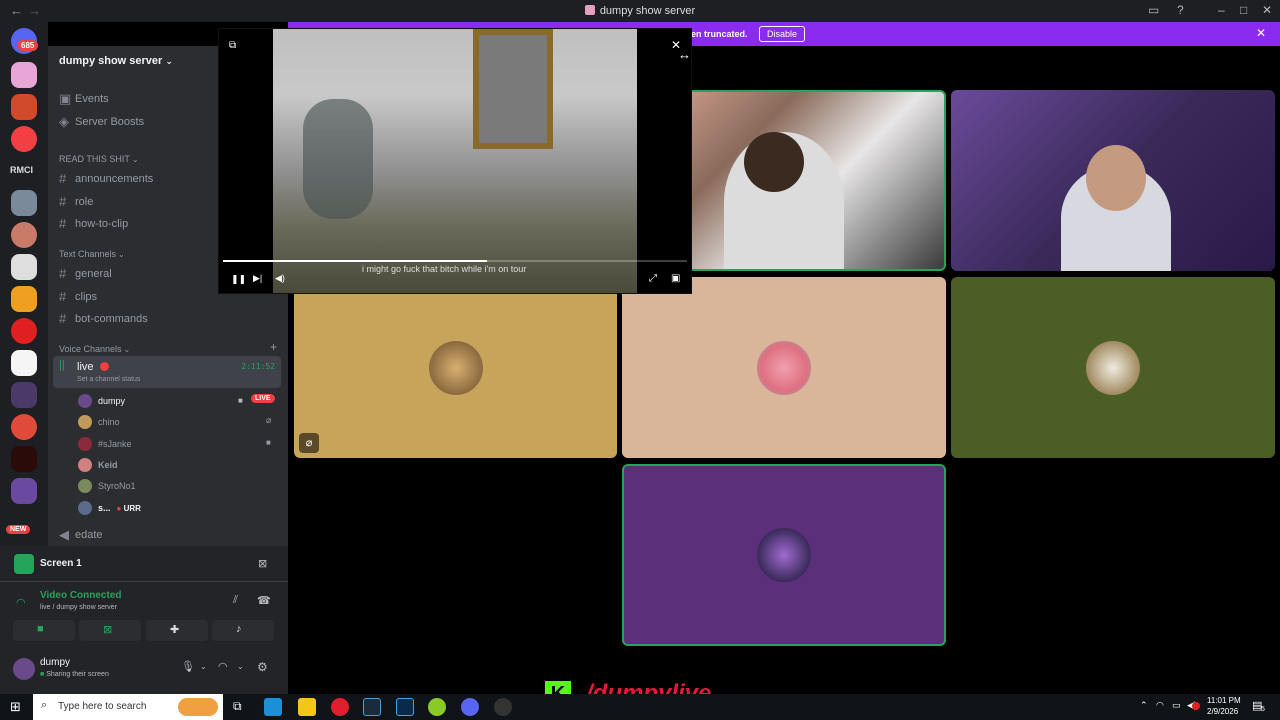 The image size is (1280, 720). What do you see at coordinates (105, 444) in the screenshot?
I see `voice-user-janke: #sJanke` at bounding box center [105, 444].